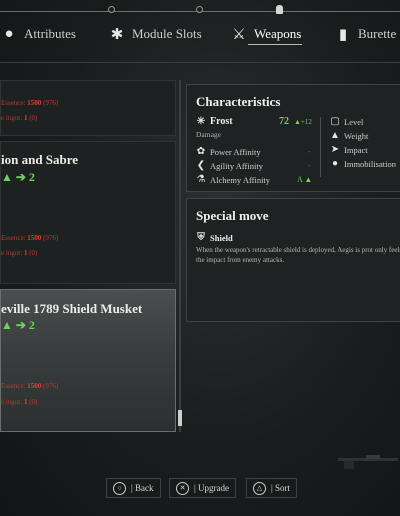 The image size is (400, 516). Describe the element at coordinates (201, 165) in the screenshot. I see `agility-affinity-icon: ❮` at that location.